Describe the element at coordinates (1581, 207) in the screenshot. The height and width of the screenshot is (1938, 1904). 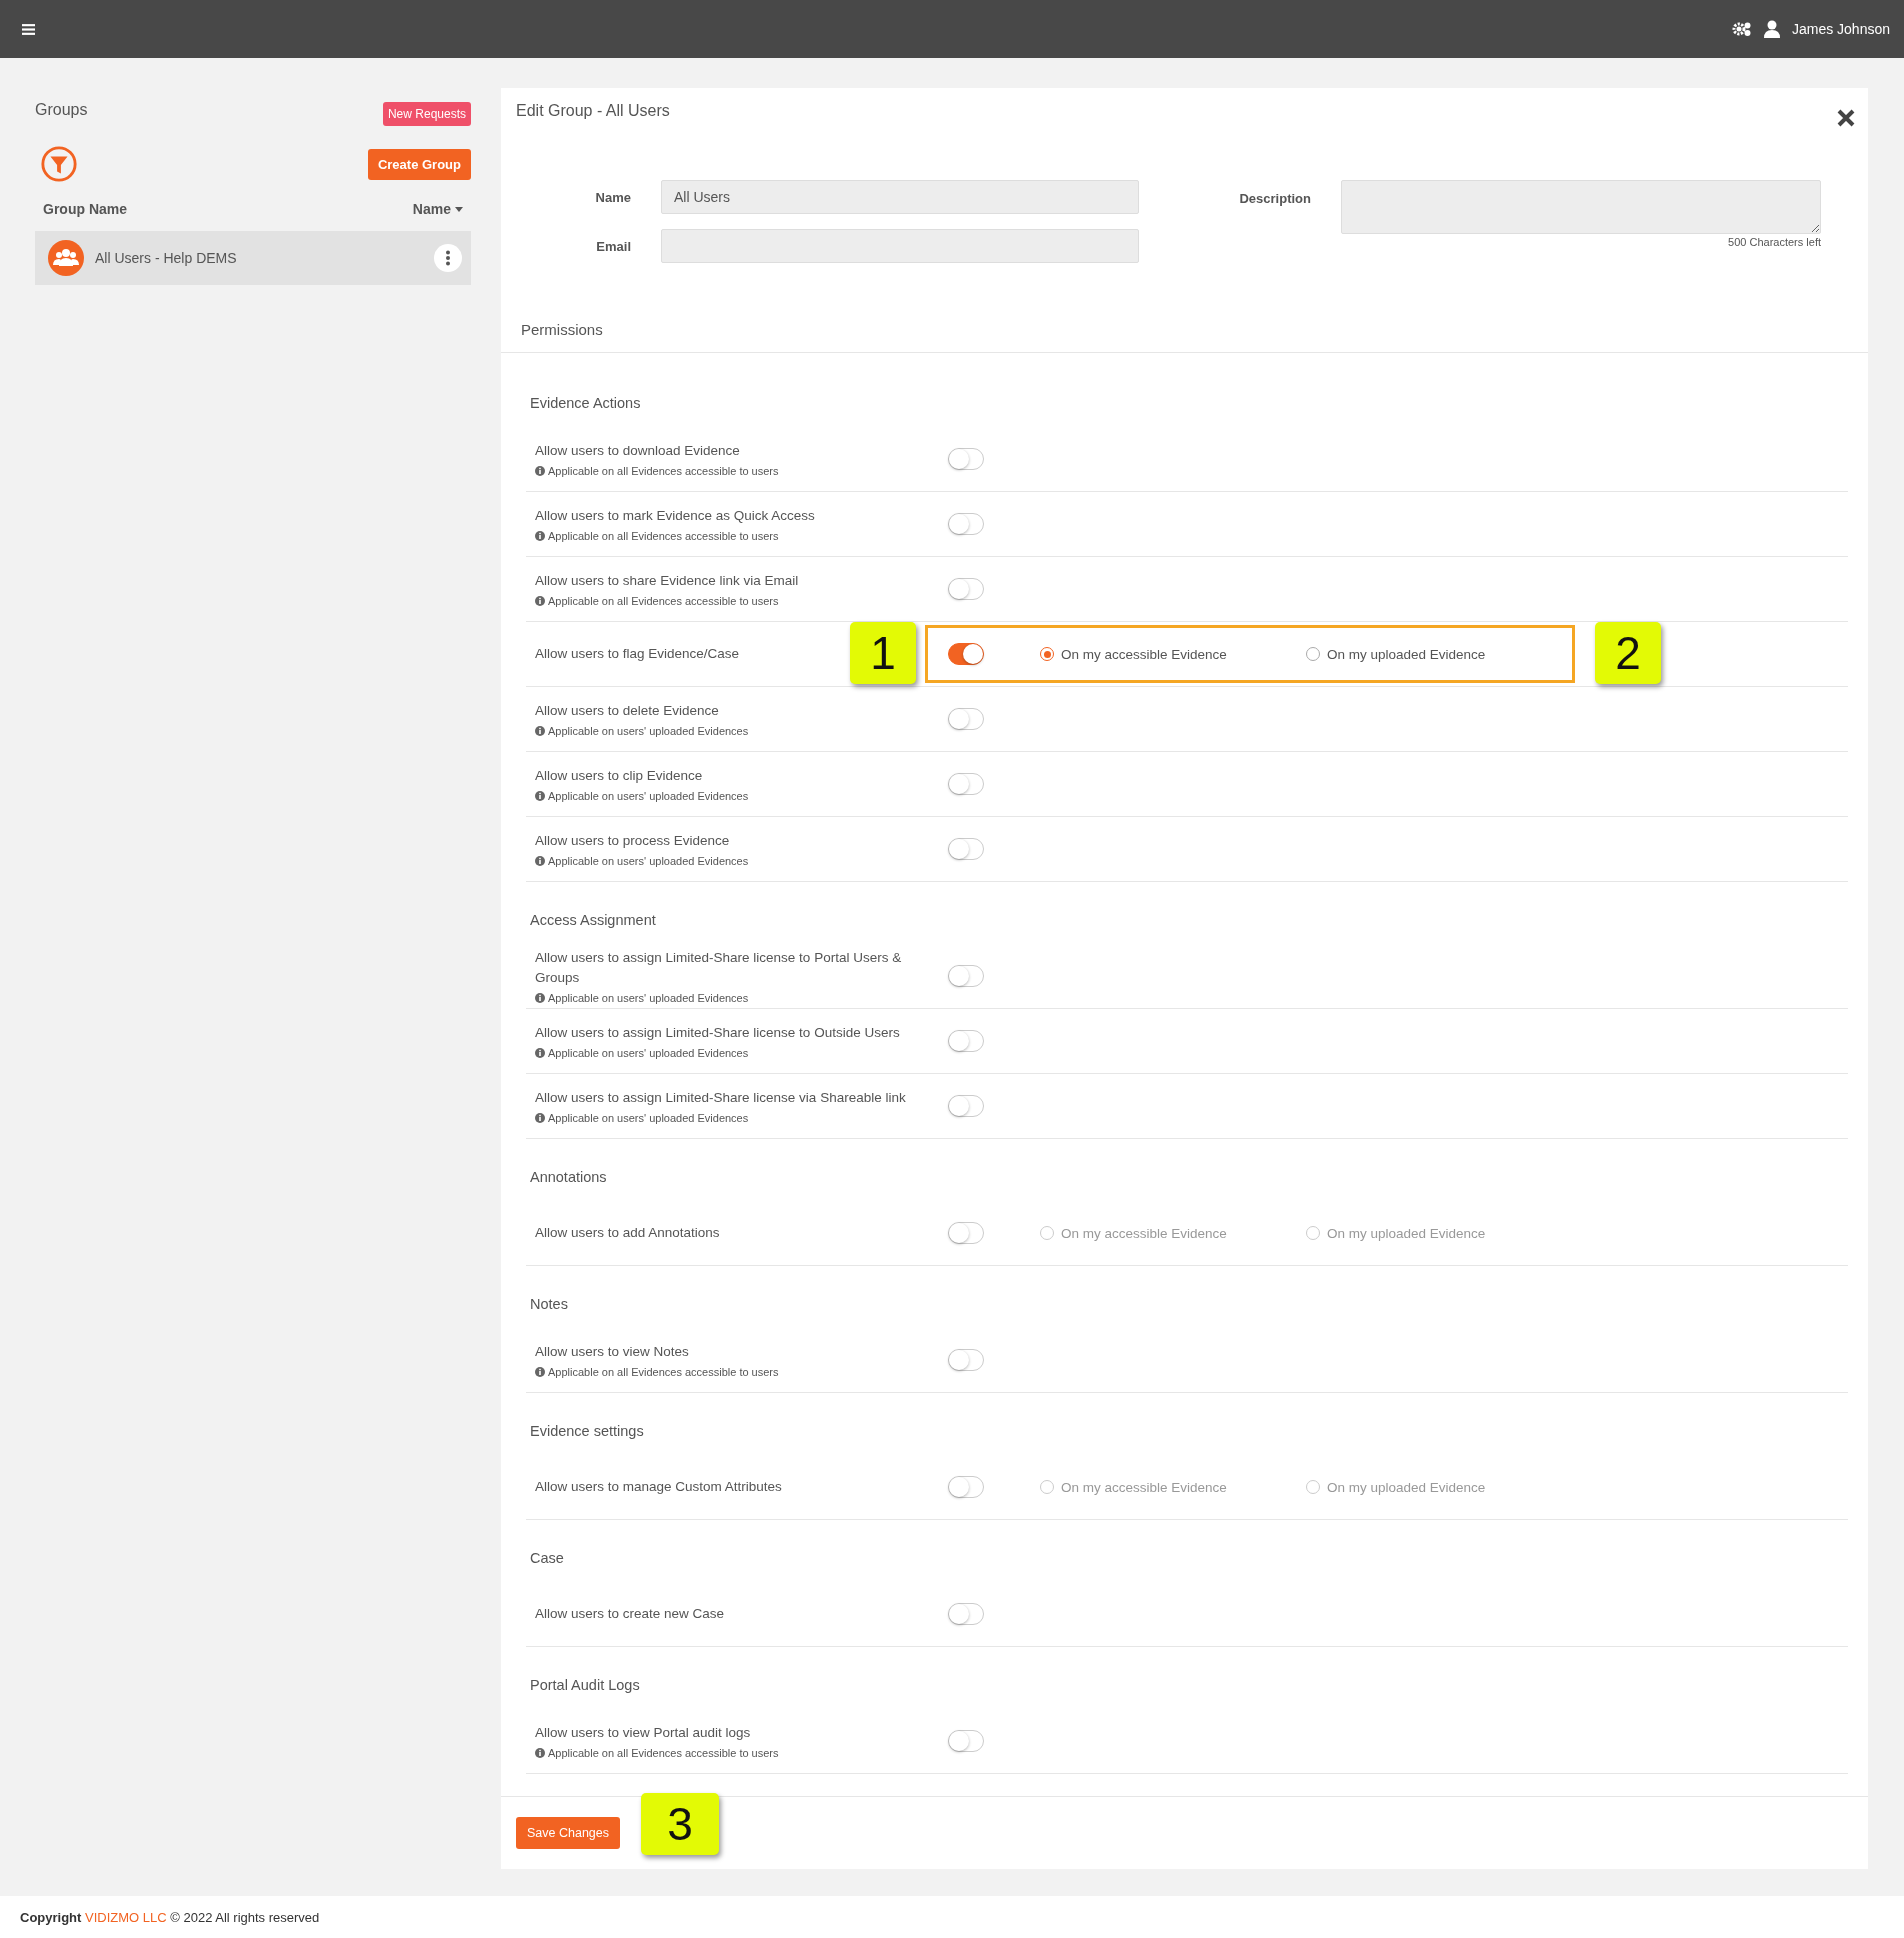
I see `description-field` at that location.